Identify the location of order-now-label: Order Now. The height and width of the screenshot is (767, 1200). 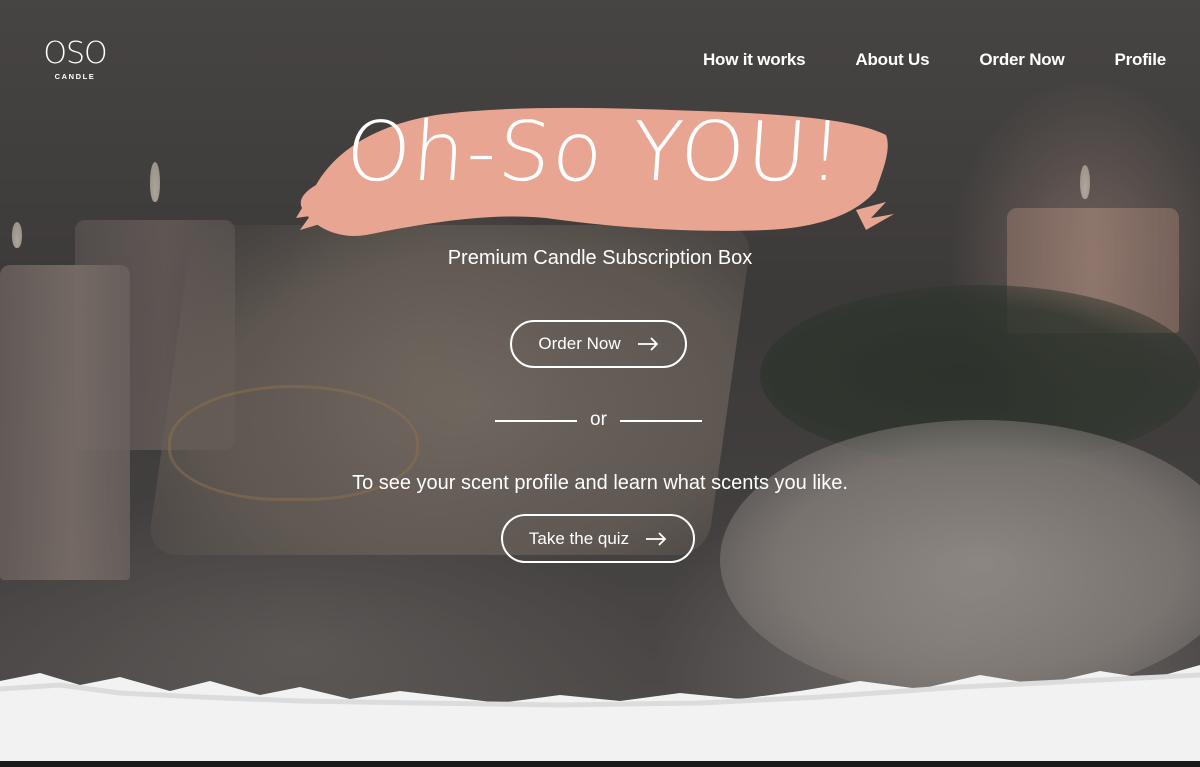
(579, 343).